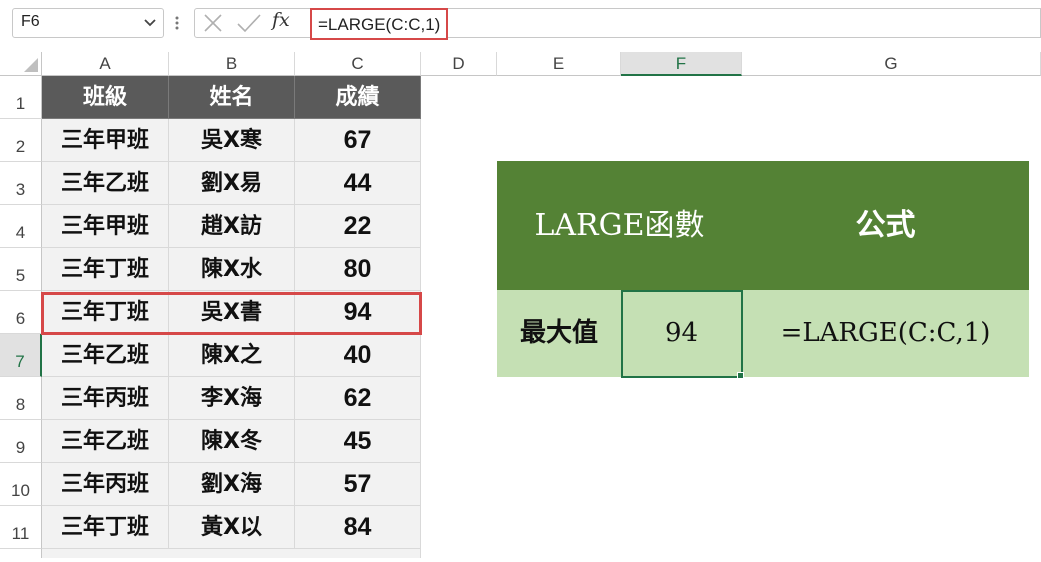 Image resolution: width=1041 pixels, height=562 pixels. I want to click on header-name: 姓名, so click(232, 97).